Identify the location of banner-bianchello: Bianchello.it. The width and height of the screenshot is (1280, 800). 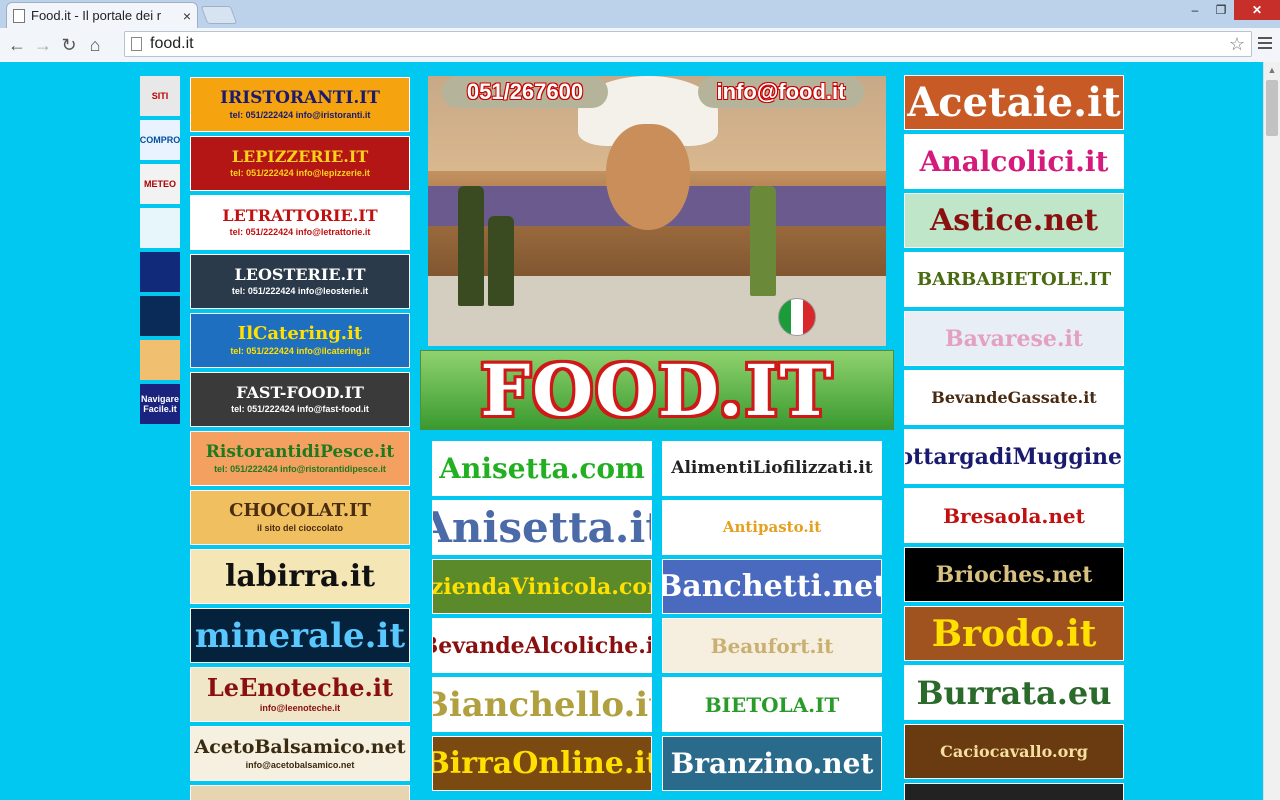
(542, 704).